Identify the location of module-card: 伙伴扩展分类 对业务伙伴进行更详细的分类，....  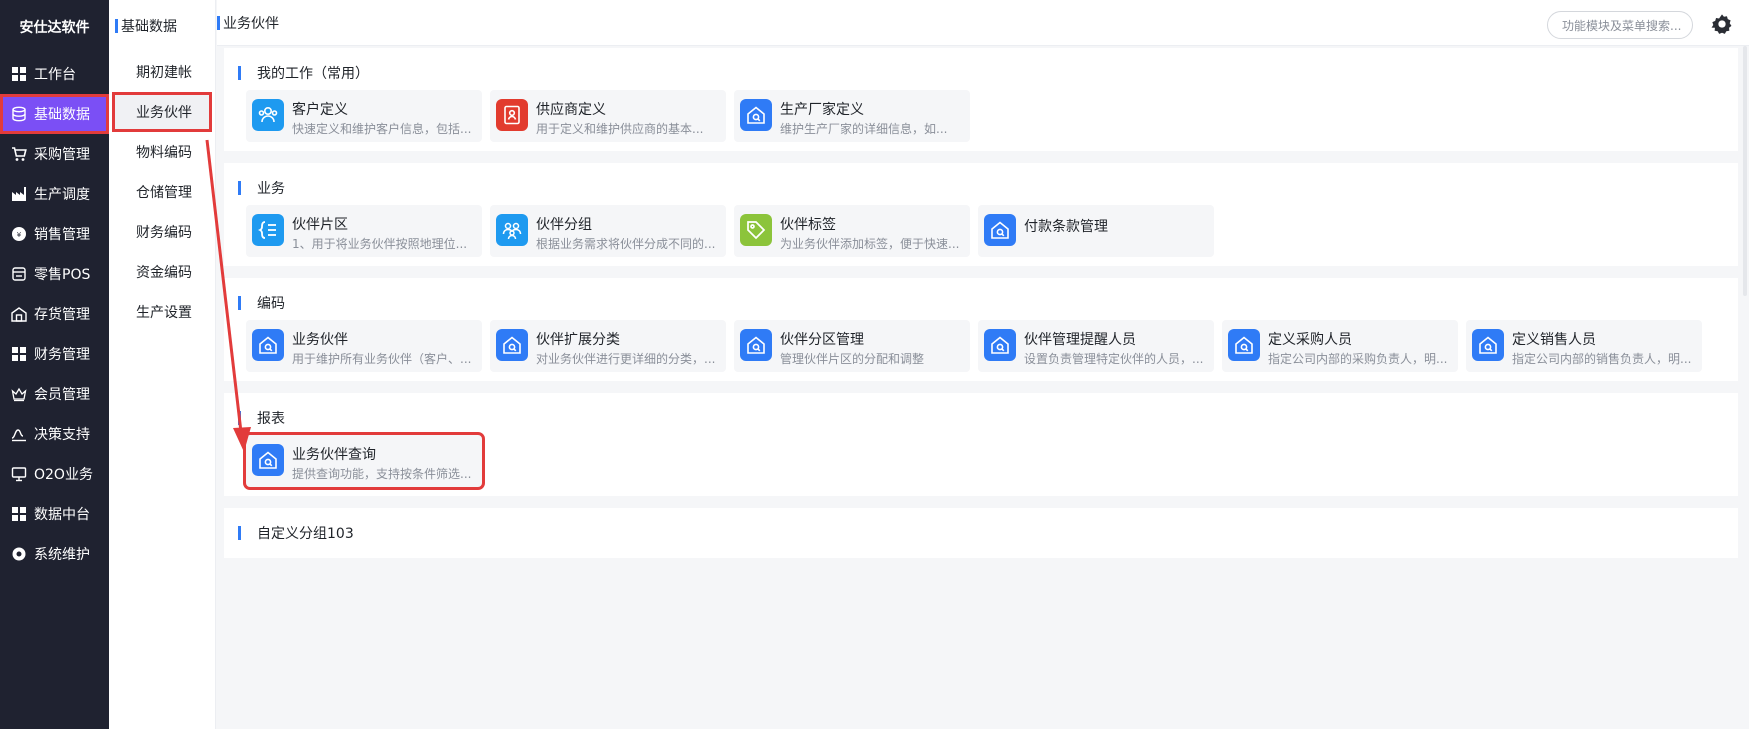
(608, 346).